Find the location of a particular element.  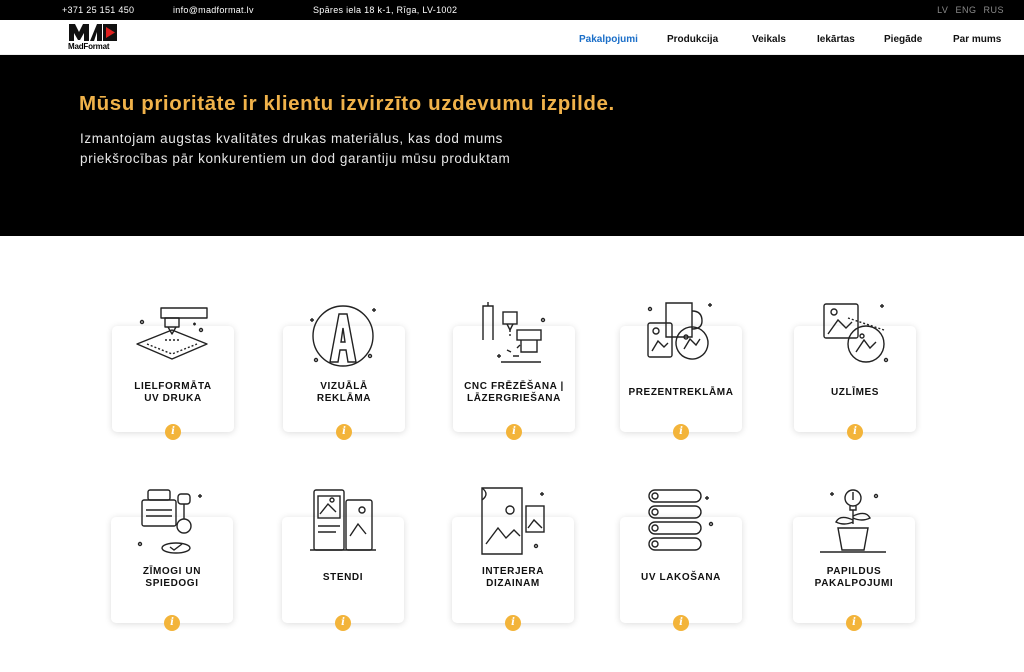

logo-mark-icon is located at coordinates (93, 32).